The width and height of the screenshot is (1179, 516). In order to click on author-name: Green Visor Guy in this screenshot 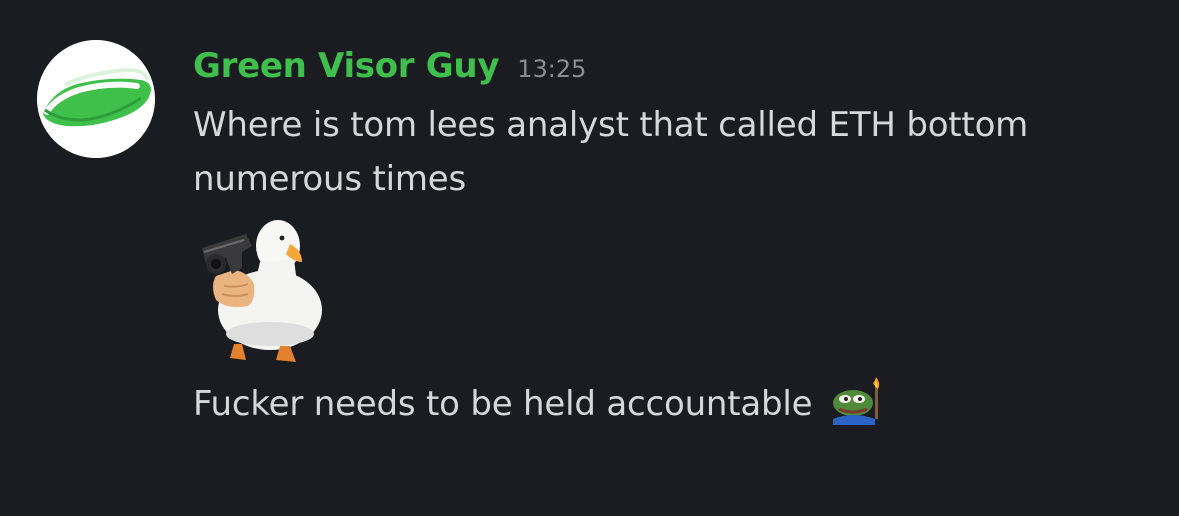, I will do `click(346, 66)`.